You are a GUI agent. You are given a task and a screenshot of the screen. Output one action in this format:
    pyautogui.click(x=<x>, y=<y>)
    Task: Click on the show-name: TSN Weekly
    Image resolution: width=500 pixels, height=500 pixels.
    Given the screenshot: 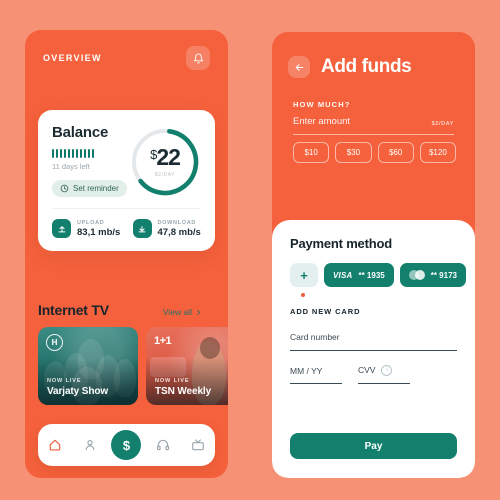 What is the action you would take?
    pyautogui.click(x=183, y=391)
    